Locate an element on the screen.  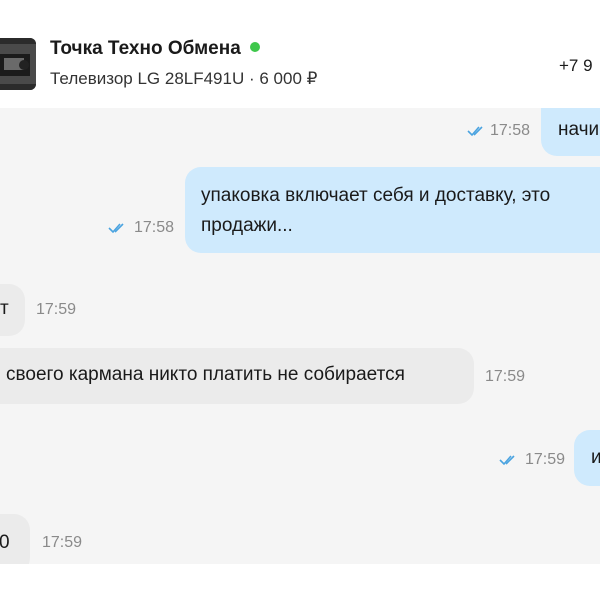
bottom-area is located at coordinates (300, 582).